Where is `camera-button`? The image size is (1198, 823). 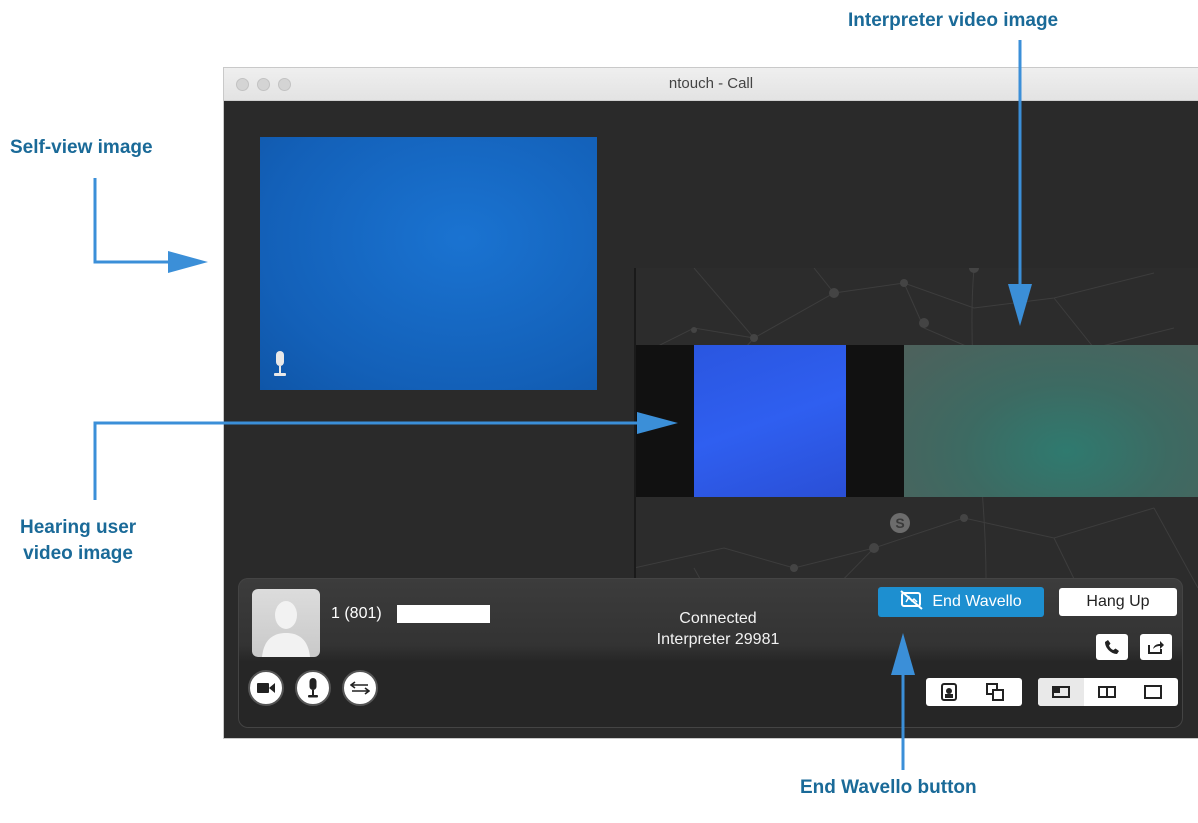
camera-button is located at coordinates (266, 688).